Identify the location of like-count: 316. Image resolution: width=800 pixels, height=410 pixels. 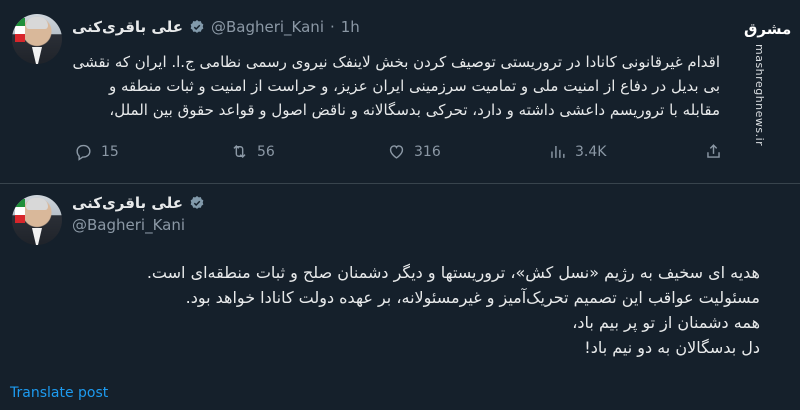
(427, 151).